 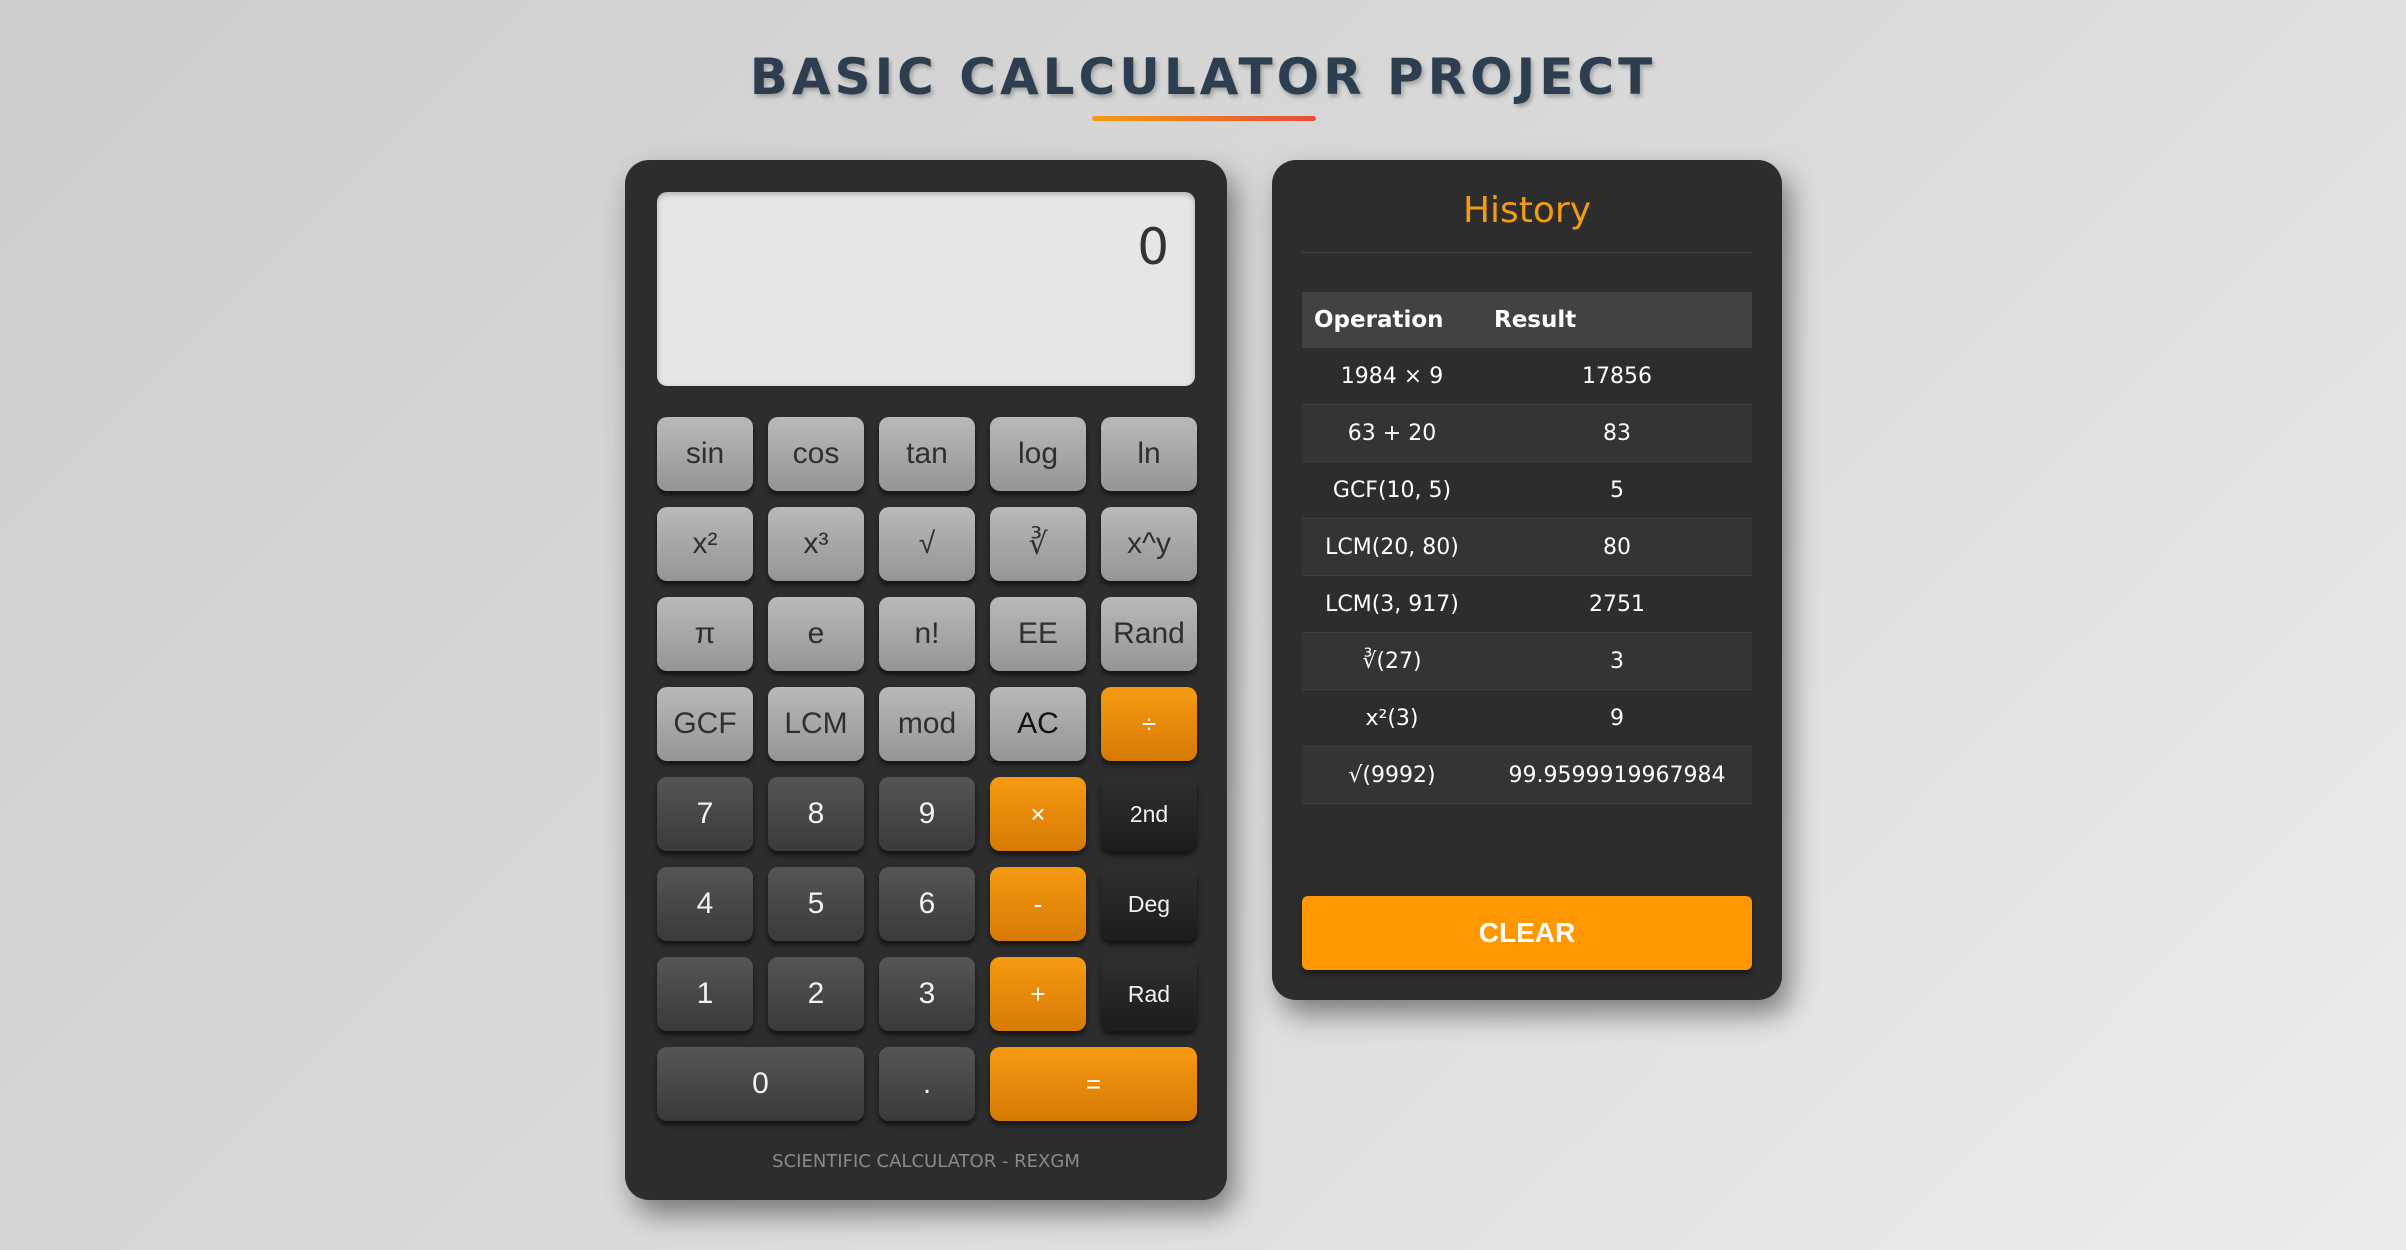 What do you see at coordinates (1038, 994) in the screenshot?
I see `add-button: +` at bounding box center [1038, 994].